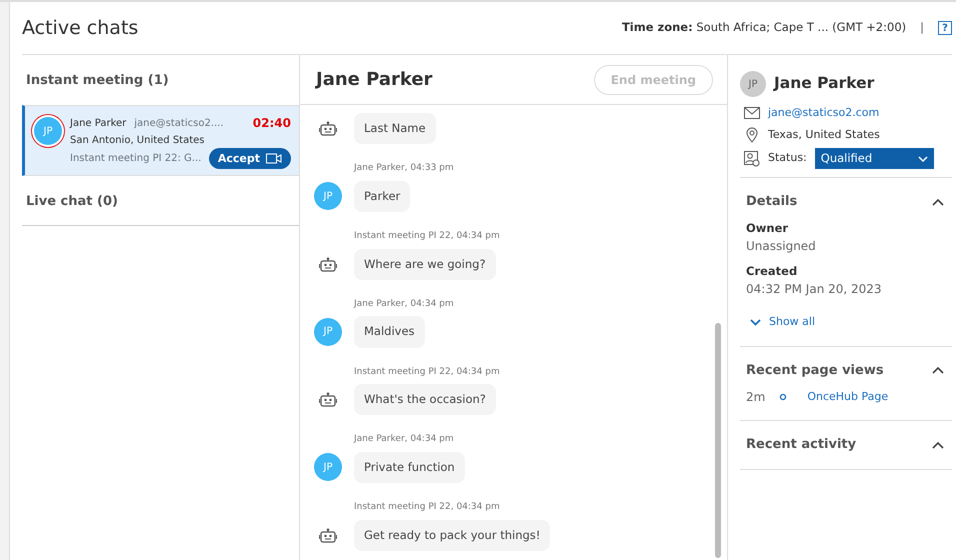 The height and width of the screenshot is (560, 956). Describe the element at coordinates (815, 371) in the screenshot. I see `section-heading: Recent page views` at that location.